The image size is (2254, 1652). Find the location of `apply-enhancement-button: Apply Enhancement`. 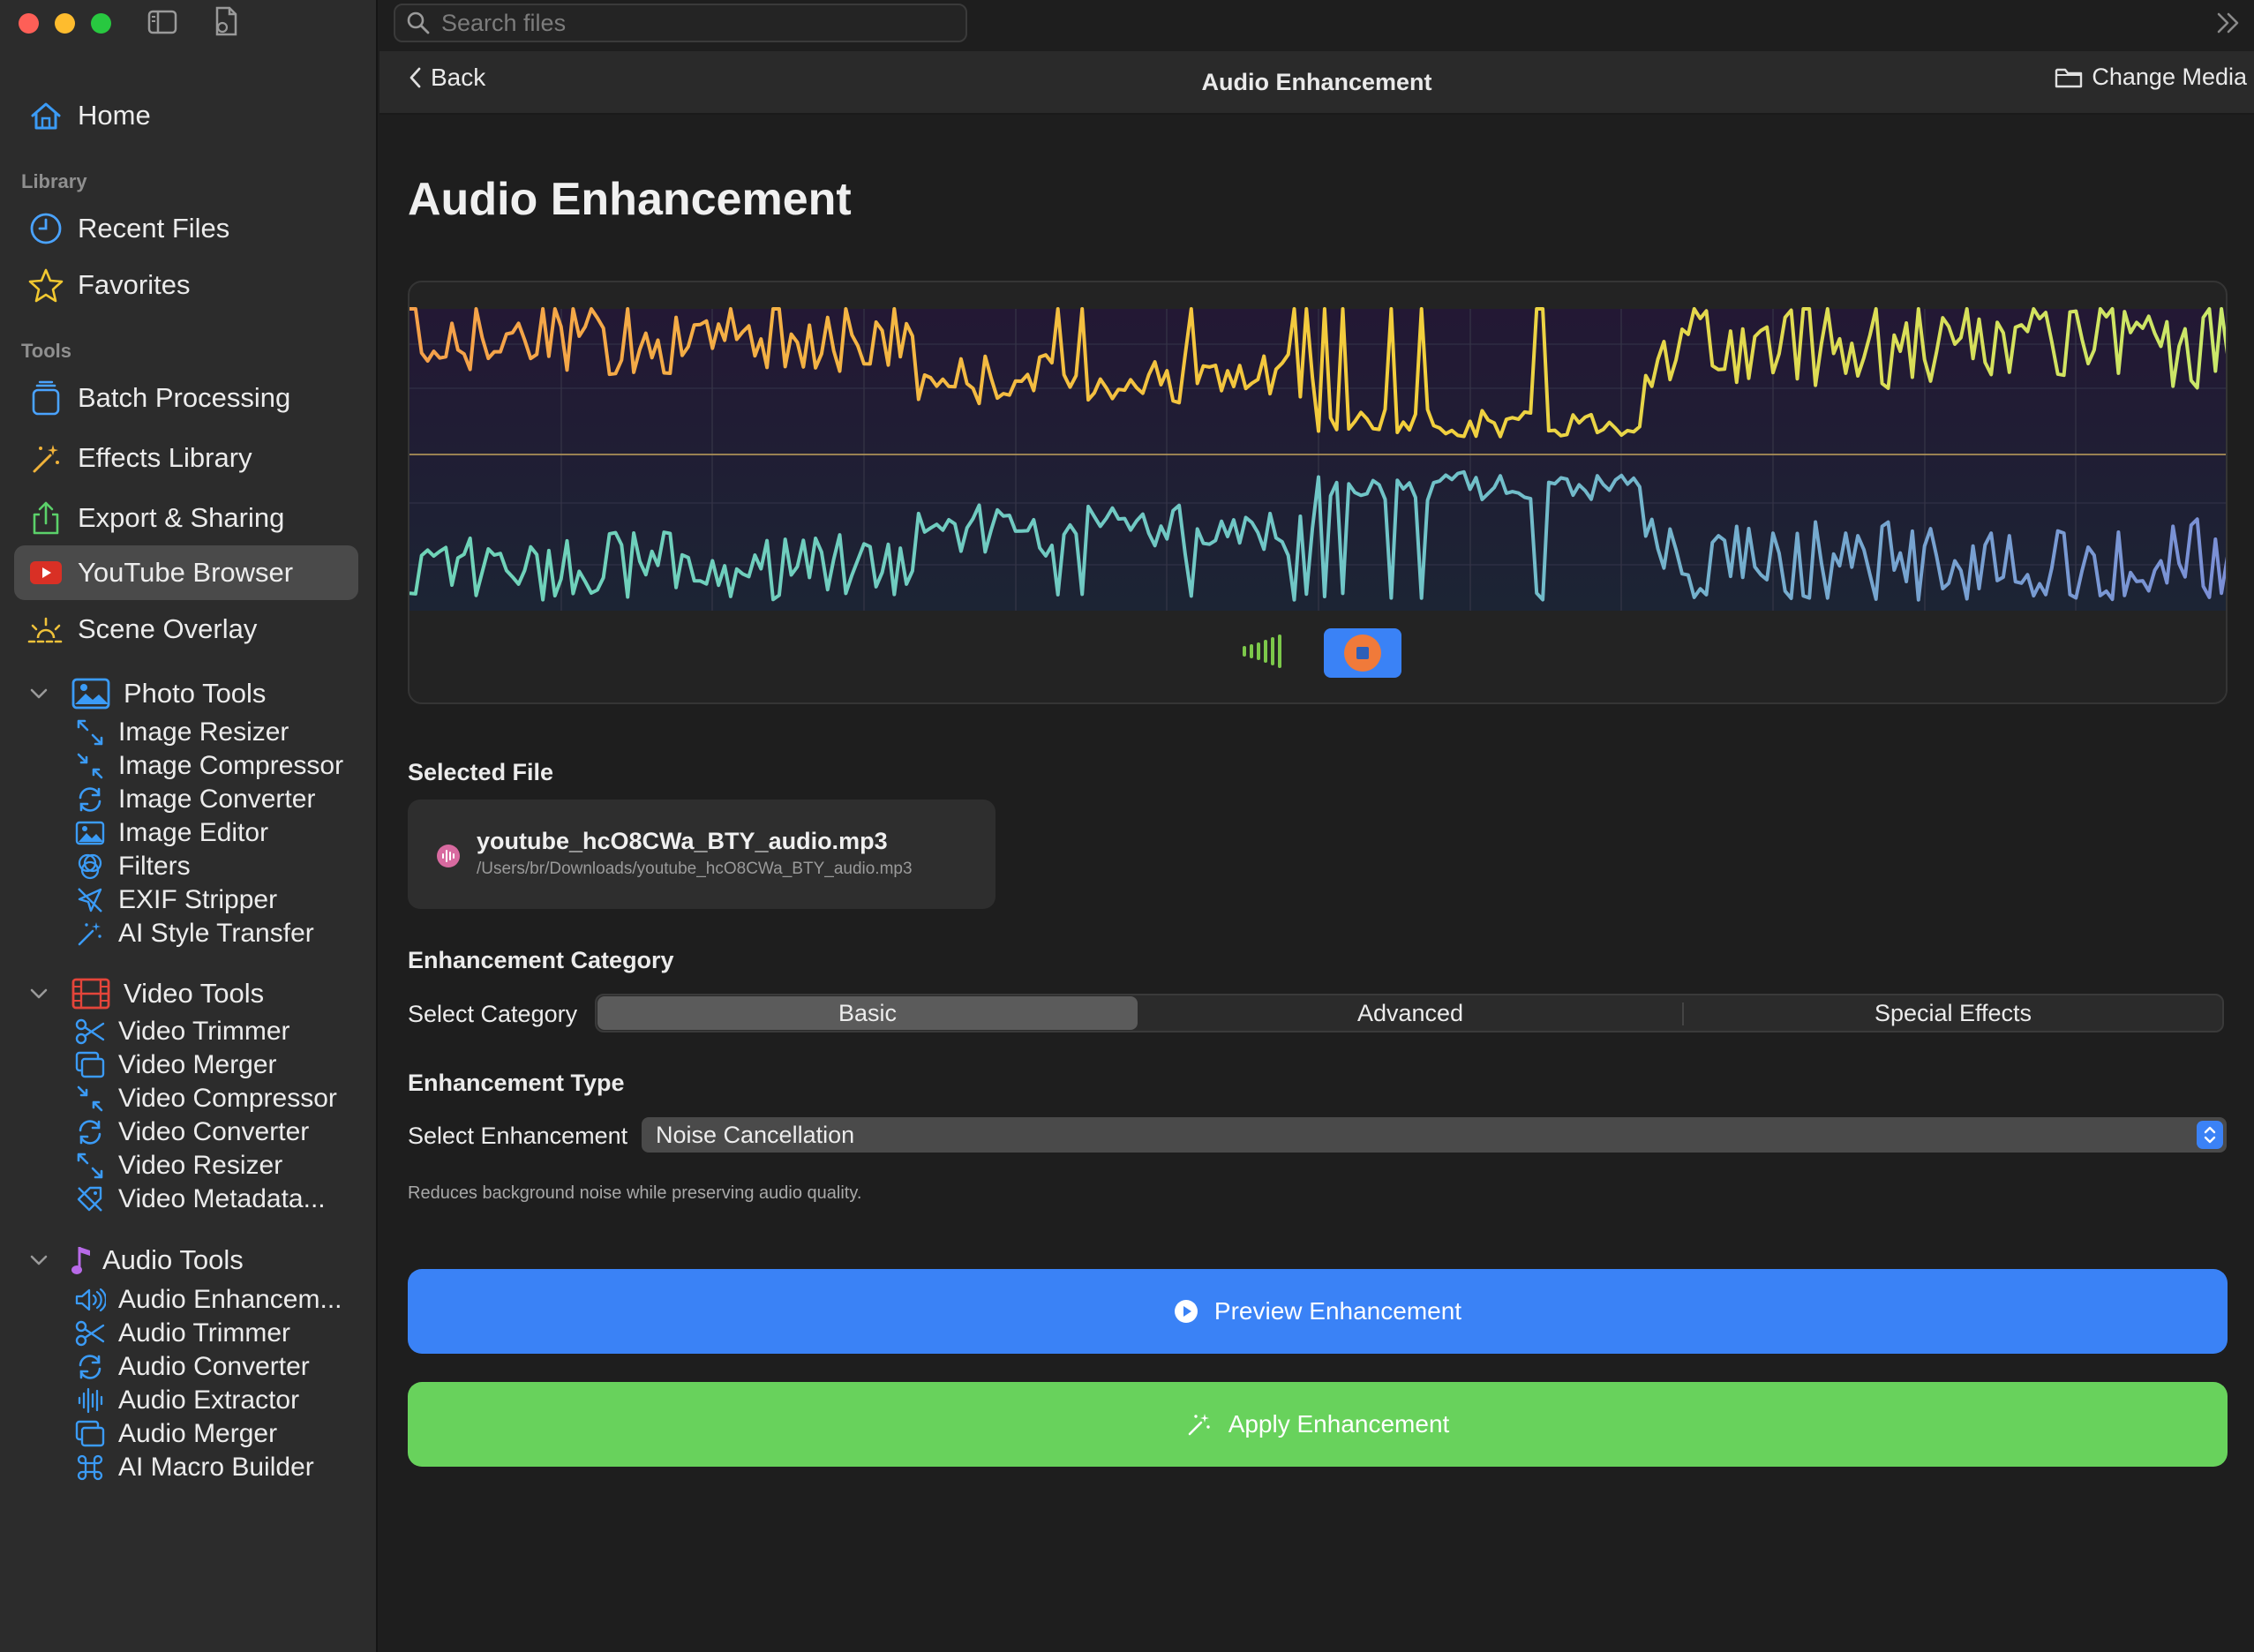

apply-enhancement-button: Apply Enhancement is located at coordinates (1318, 1424).